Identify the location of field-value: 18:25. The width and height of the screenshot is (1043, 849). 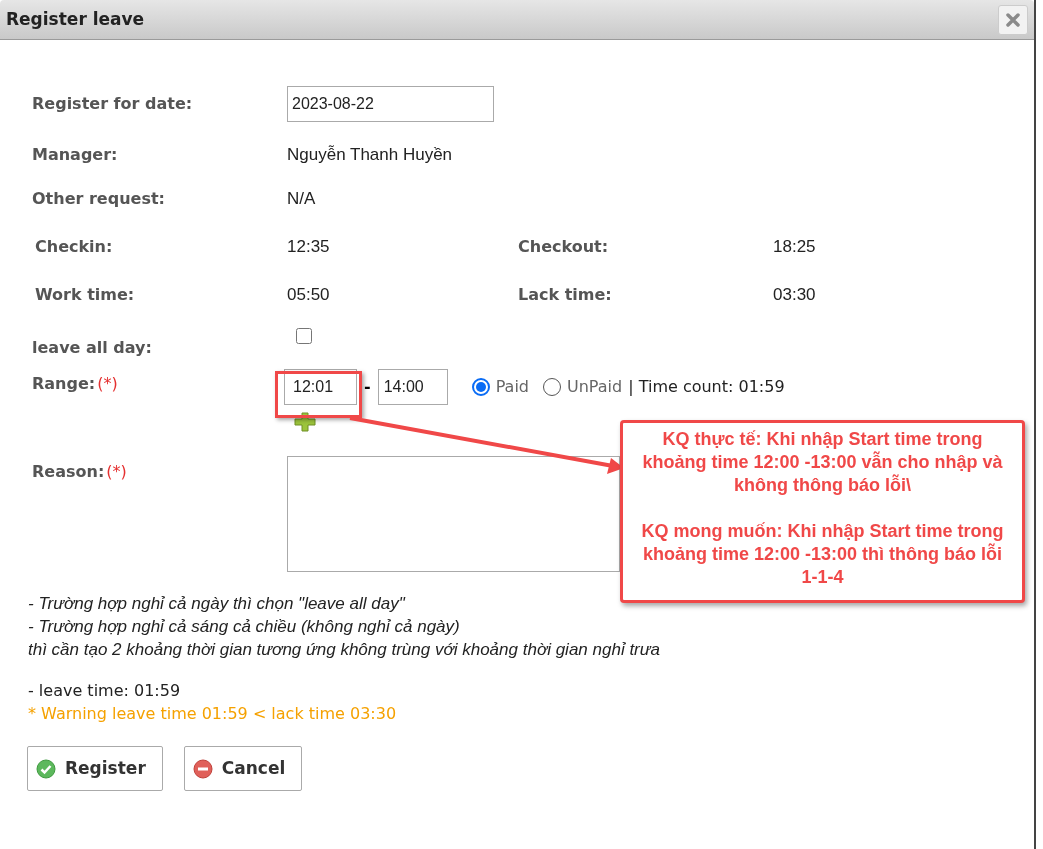
(794, 247).